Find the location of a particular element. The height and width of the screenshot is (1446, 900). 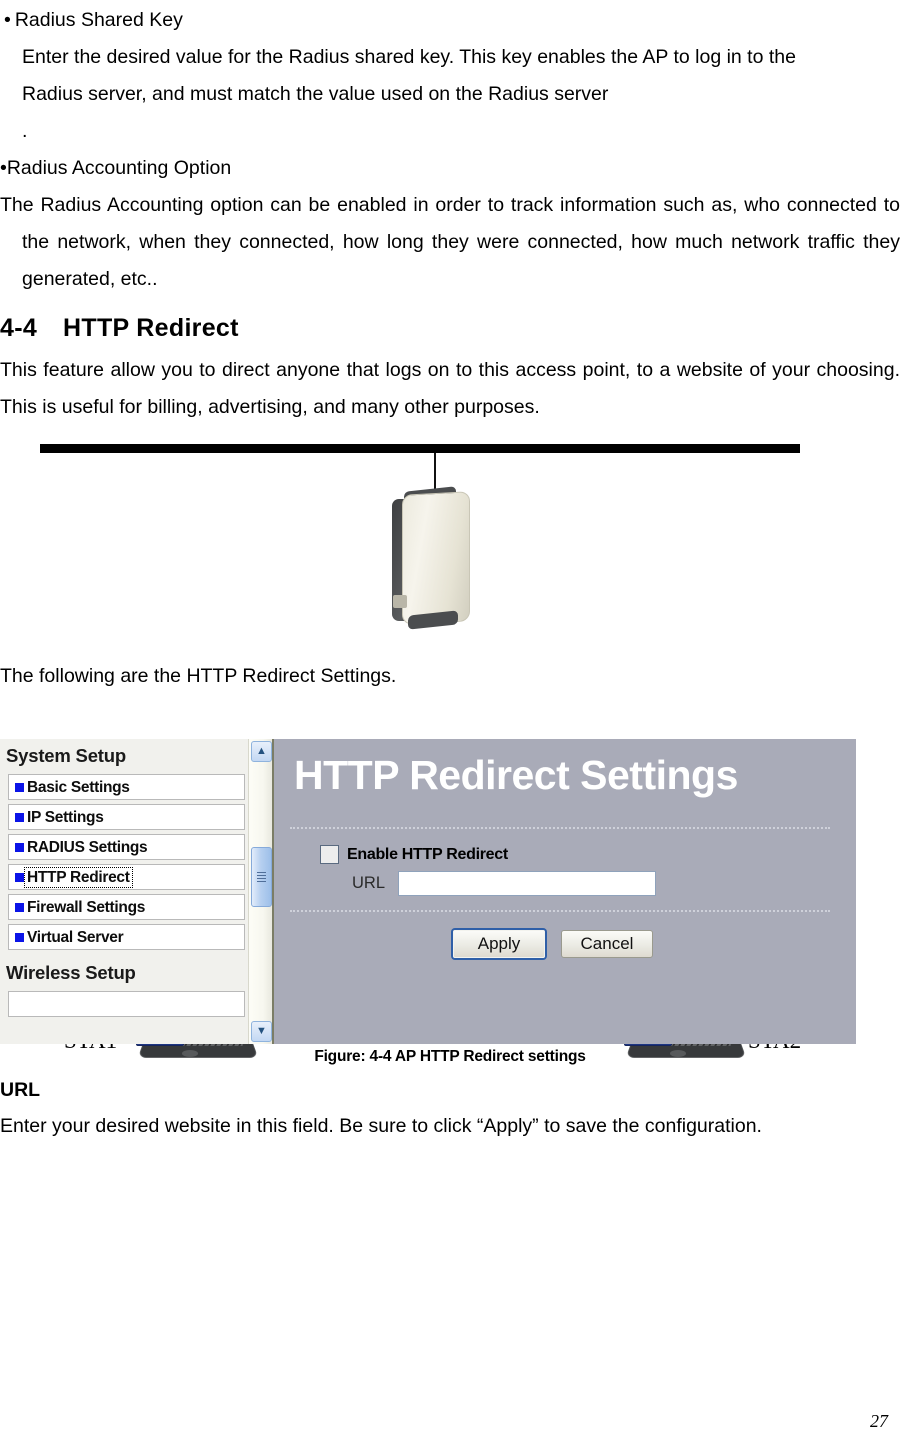

bullet-heading-radius-shared-key: • Radius Shared Key is located at coordinates (450, 20).